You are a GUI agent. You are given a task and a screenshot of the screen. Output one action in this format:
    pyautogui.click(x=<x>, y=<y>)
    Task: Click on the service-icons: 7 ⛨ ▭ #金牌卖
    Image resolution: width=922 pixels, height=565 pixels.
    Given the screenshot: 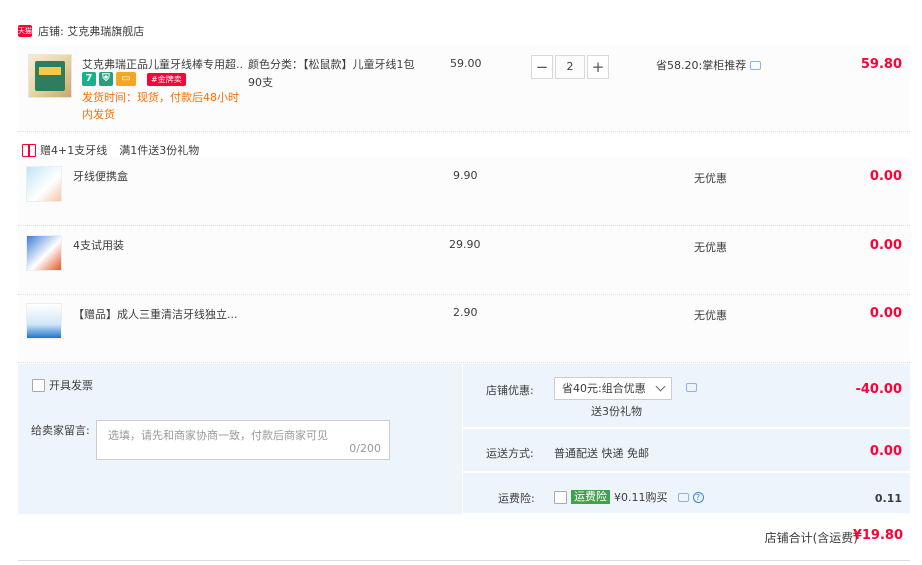 What is the action you would take?
    pyautogui.click(x=134, y=79)
    